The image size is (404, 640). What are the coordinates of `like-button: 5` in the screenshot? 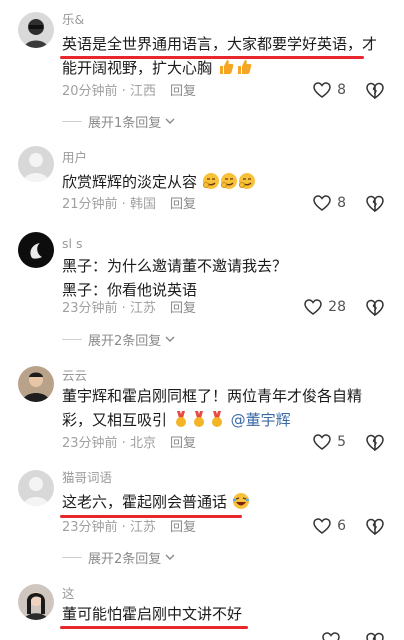 It's located at (329, 442).